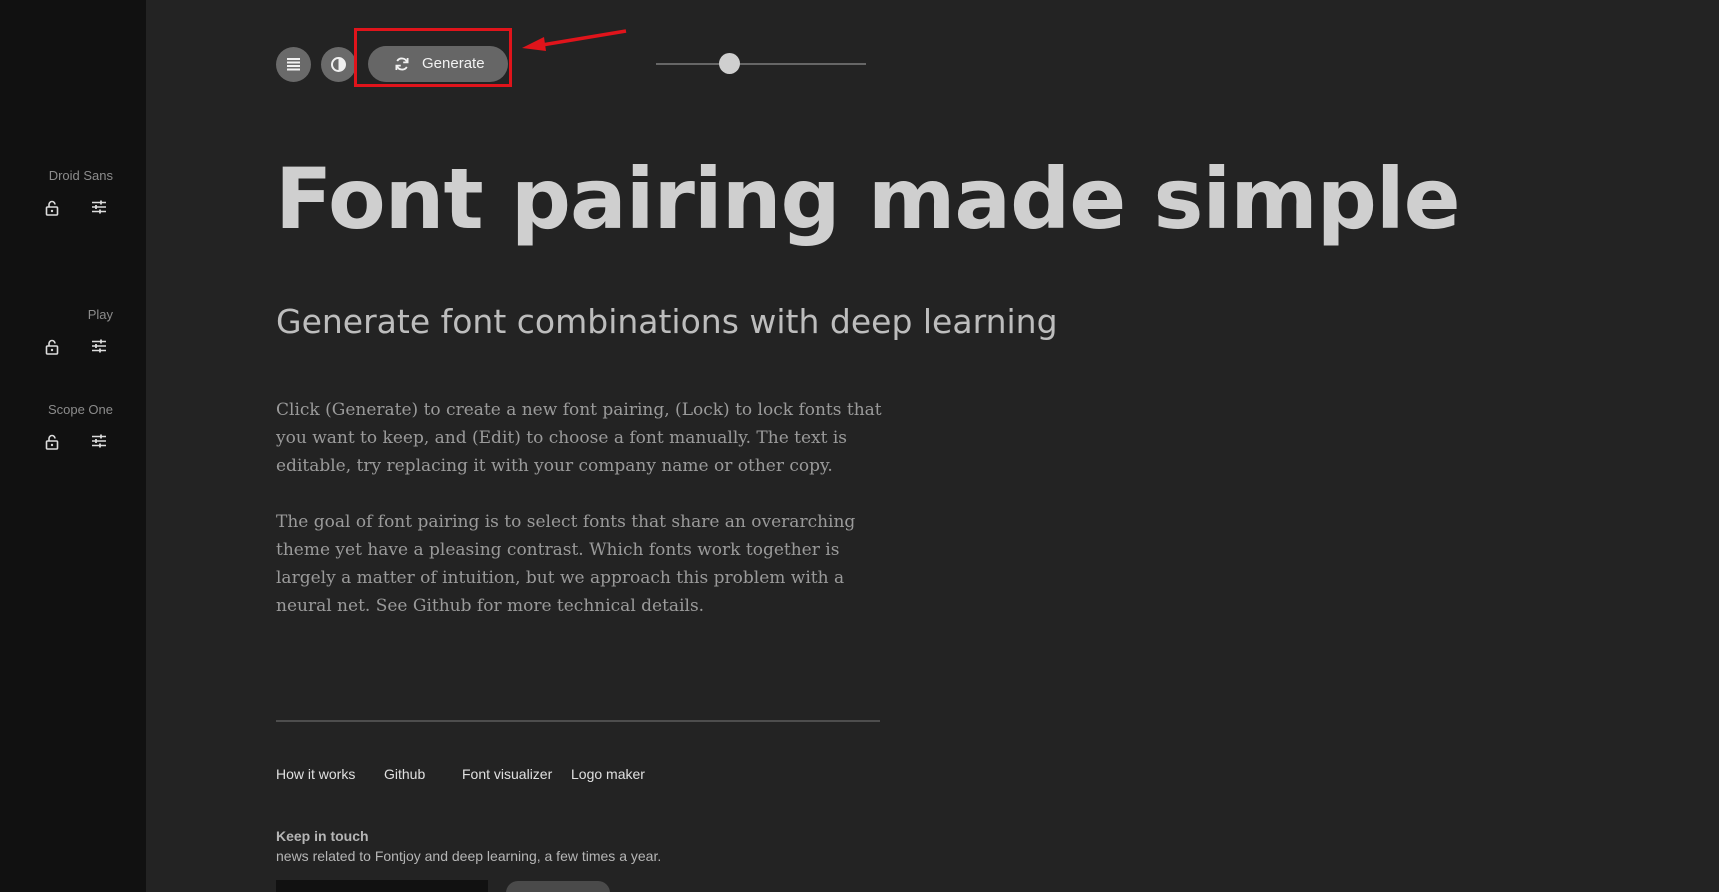 This screenshot has width=1719, height=892. Describe the element at coordinates (382, 886) in the screenshot. I see `newsletter-email-input` at that location.